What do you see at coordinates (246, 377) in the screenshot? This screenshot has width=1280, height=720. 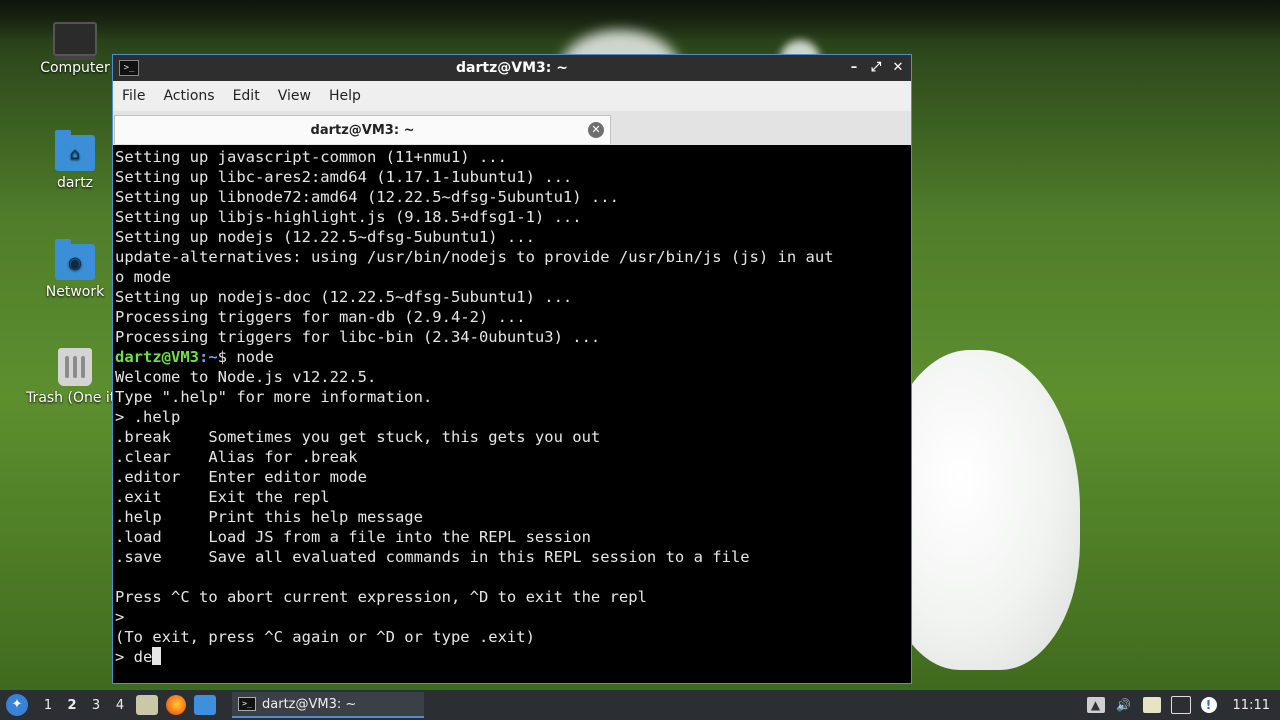 I see `terminal-line: Welcome to Node.js v12.22.5.` at bounding box center [246, 377].